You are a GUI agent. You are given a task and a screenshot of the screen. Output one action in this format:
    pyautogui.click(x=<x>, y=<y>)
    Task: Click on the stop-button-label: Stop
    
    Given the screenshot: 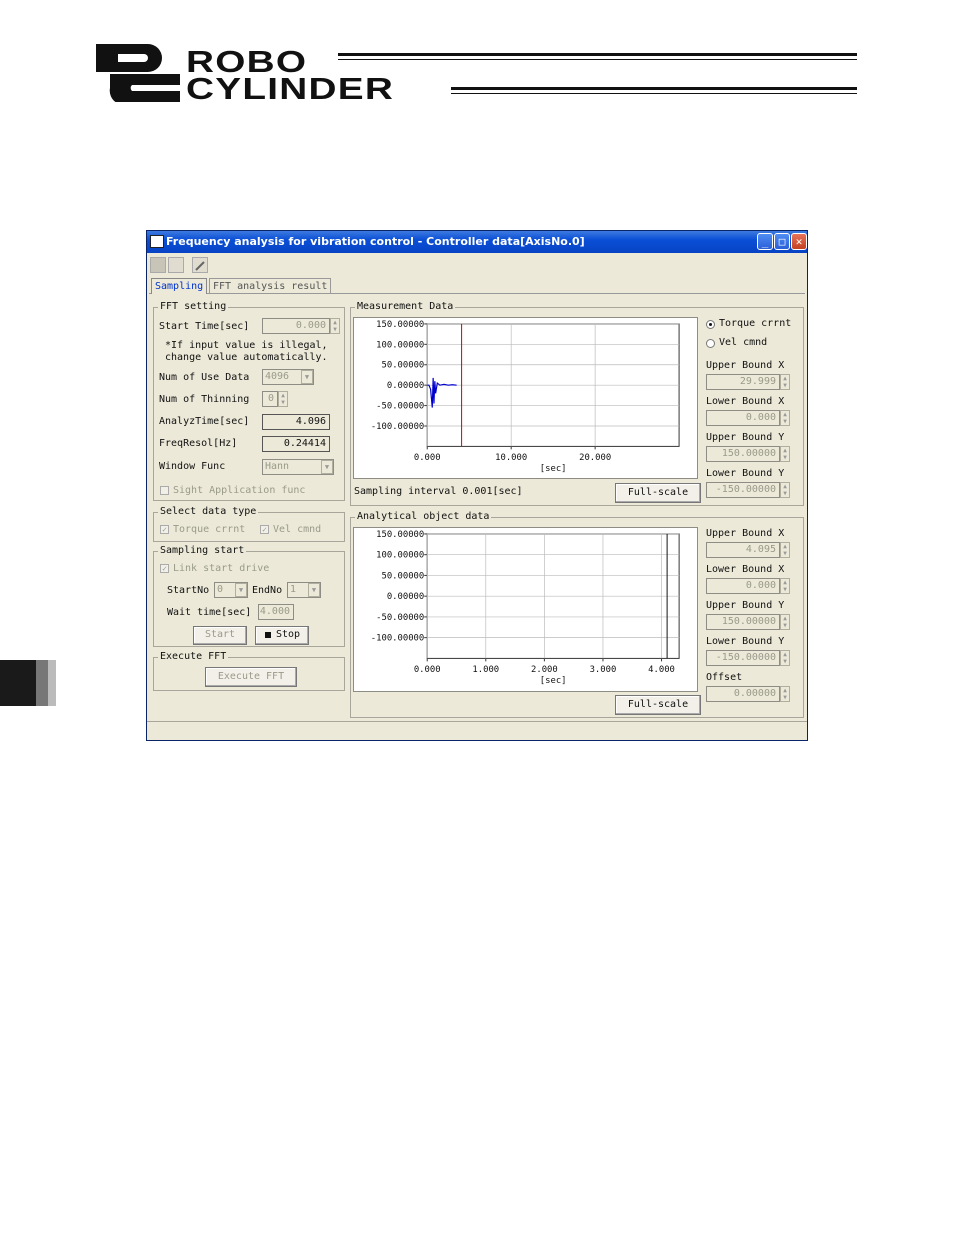 What is the action you would take?
    pyautogui.click(x=288, y=634)
    